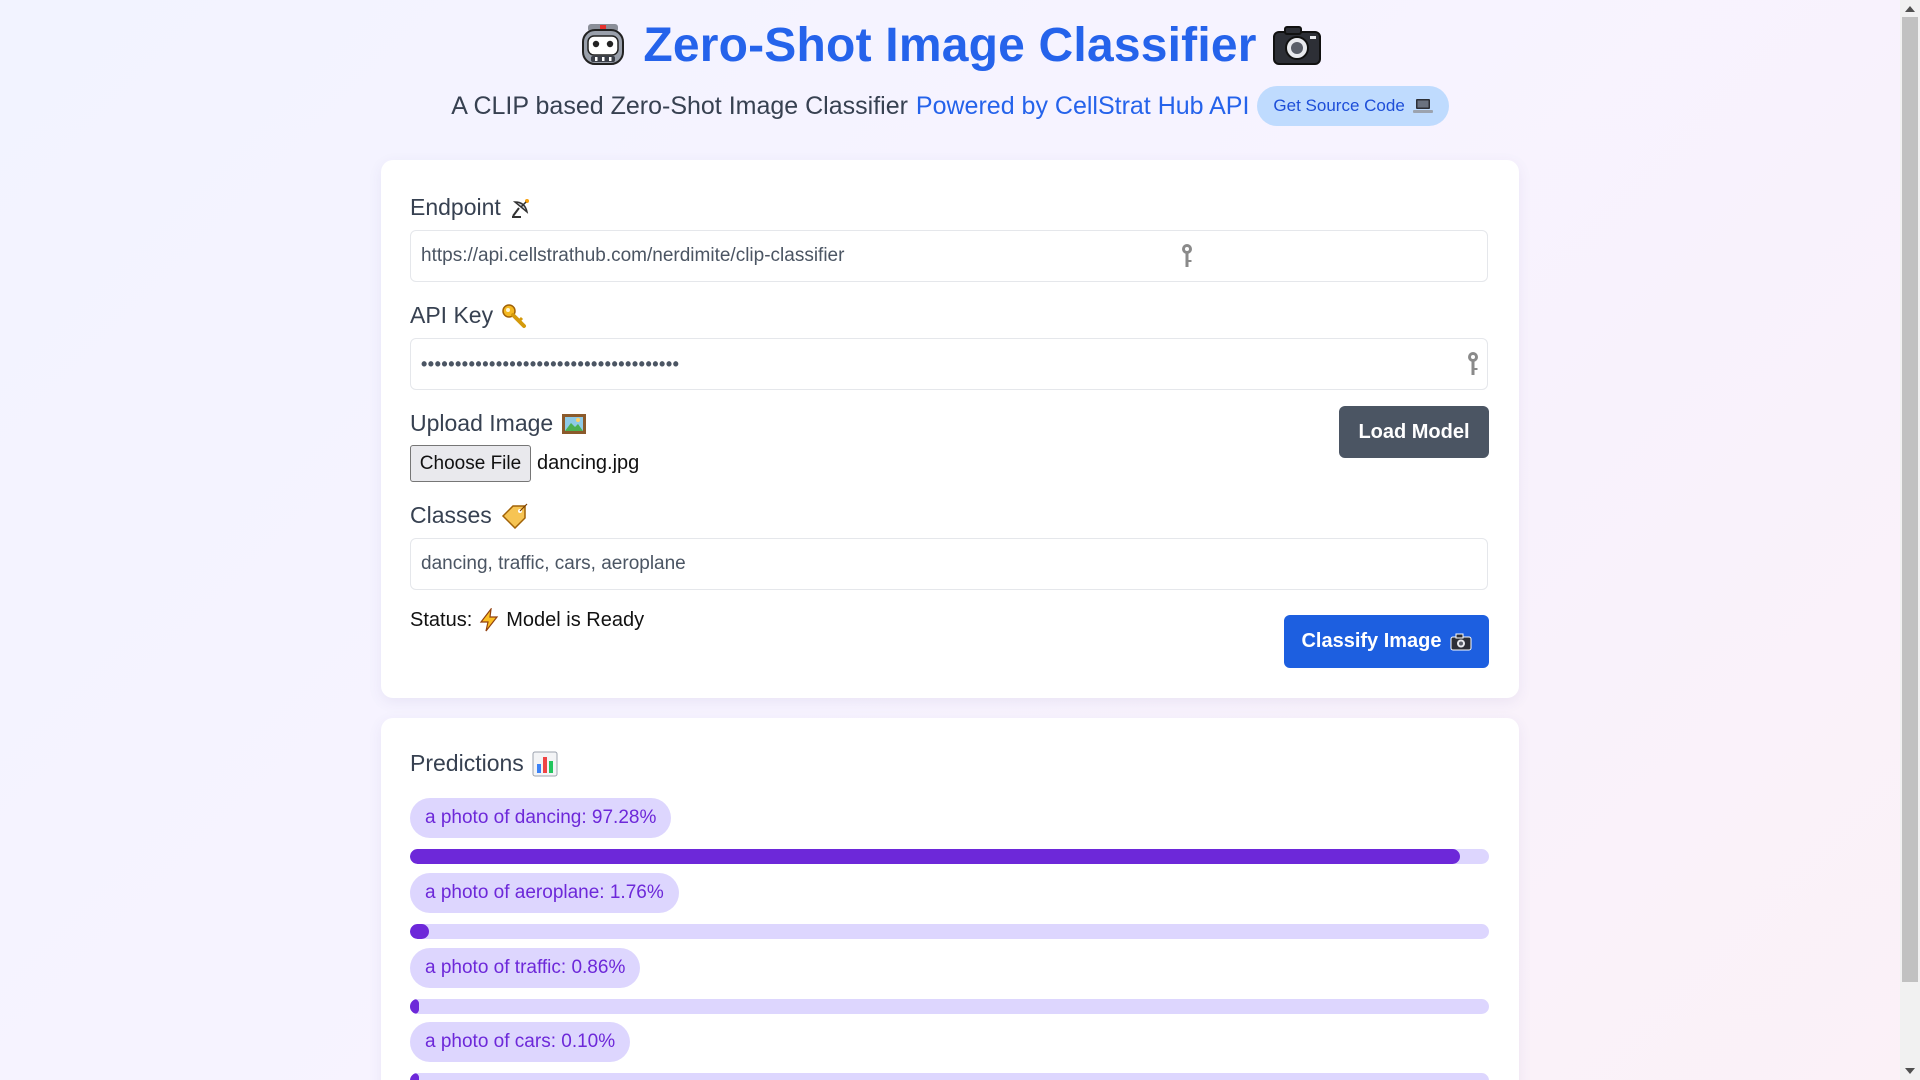  I want to click on subtitle-text: A CLIP based Zero-Shot Image Classifier, so click(679, 105).